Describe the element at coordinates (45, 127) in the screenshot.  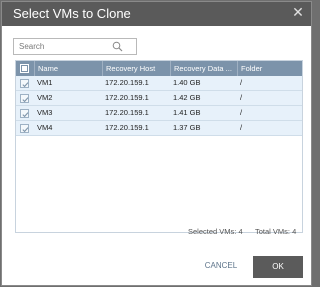
I see `vm-name: VM4` at that location.